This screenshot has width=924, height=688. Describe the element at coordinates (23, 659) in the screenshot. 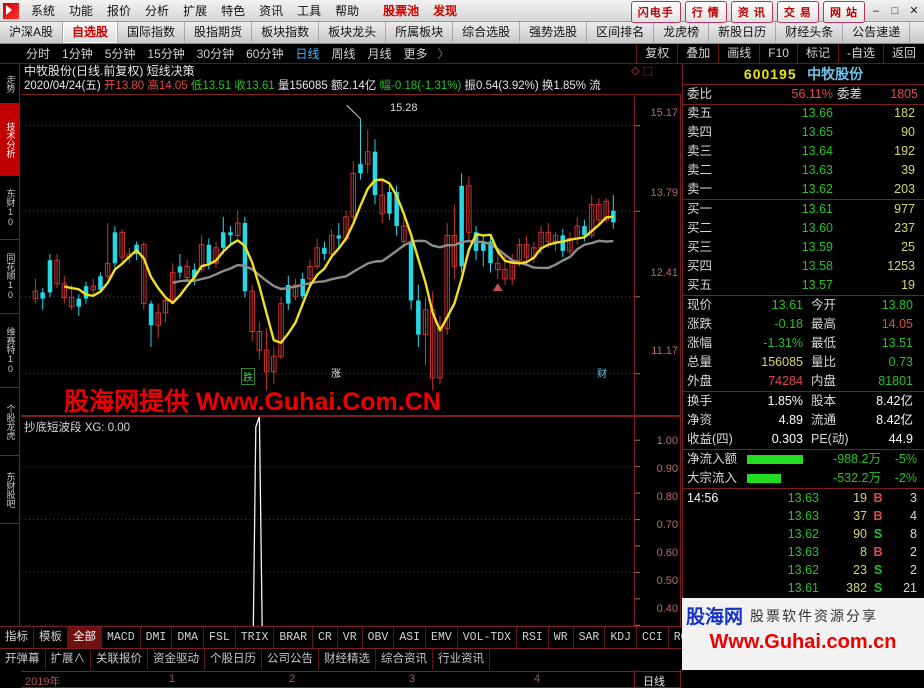

I see `status-btn-danmu: 开弹幕` at that location.